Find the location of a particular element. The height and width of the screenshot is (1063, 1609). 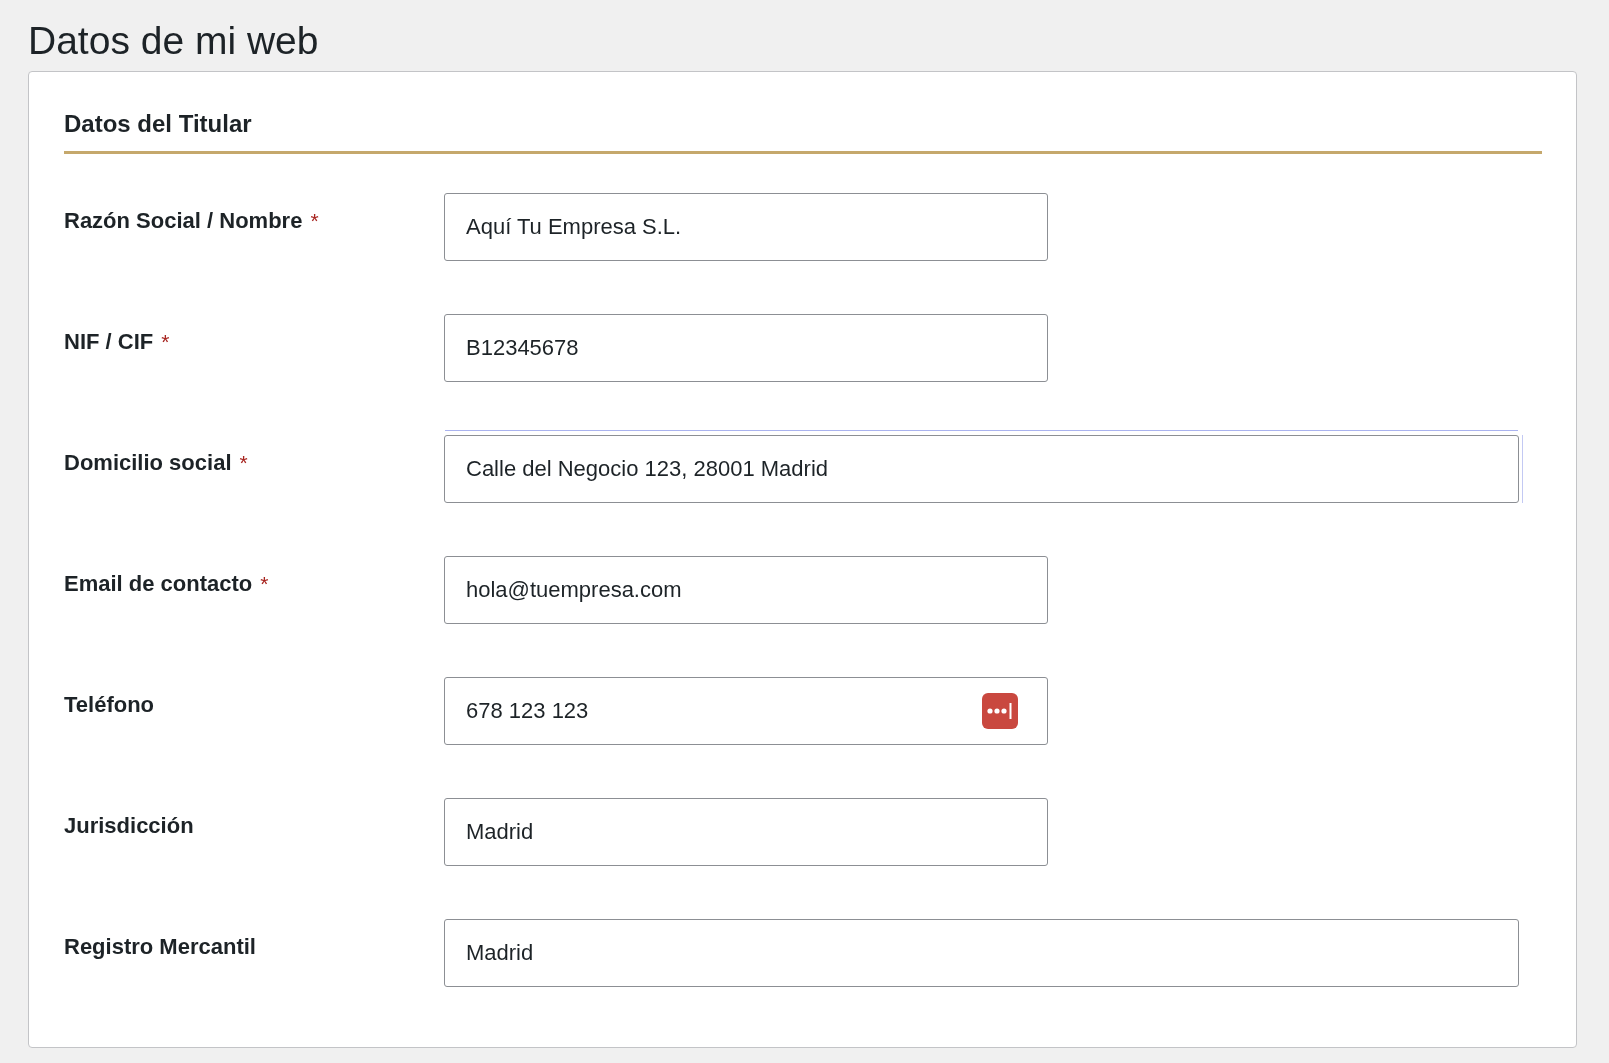

password-dots-icon is located at coordinates (1000, 711).